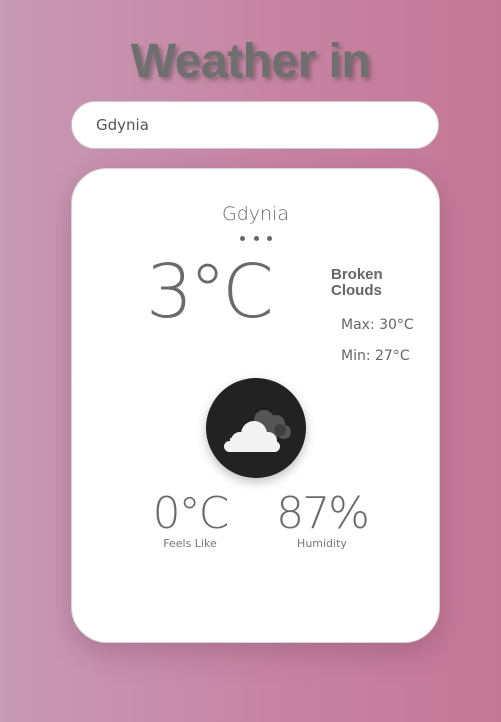  What do you see at coordinates (255, 214) in the screenshot?
I see `city-name: Gdynia` at bounding box center [255, 214].